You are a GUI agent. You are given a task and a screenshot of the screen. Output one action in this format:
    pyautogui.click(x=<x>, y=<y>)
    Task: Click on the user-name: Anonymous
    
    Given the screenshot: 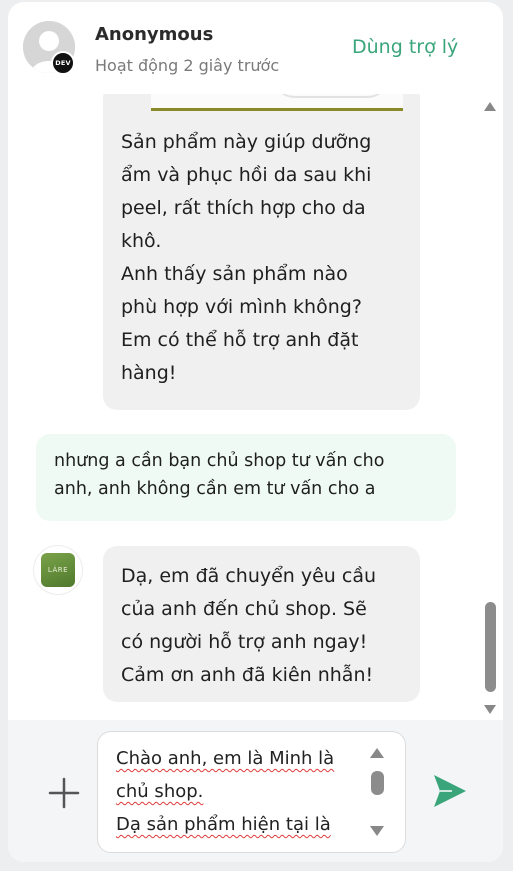 What is the action you would take?
    pyautogui.click(x=154, y=34)
    